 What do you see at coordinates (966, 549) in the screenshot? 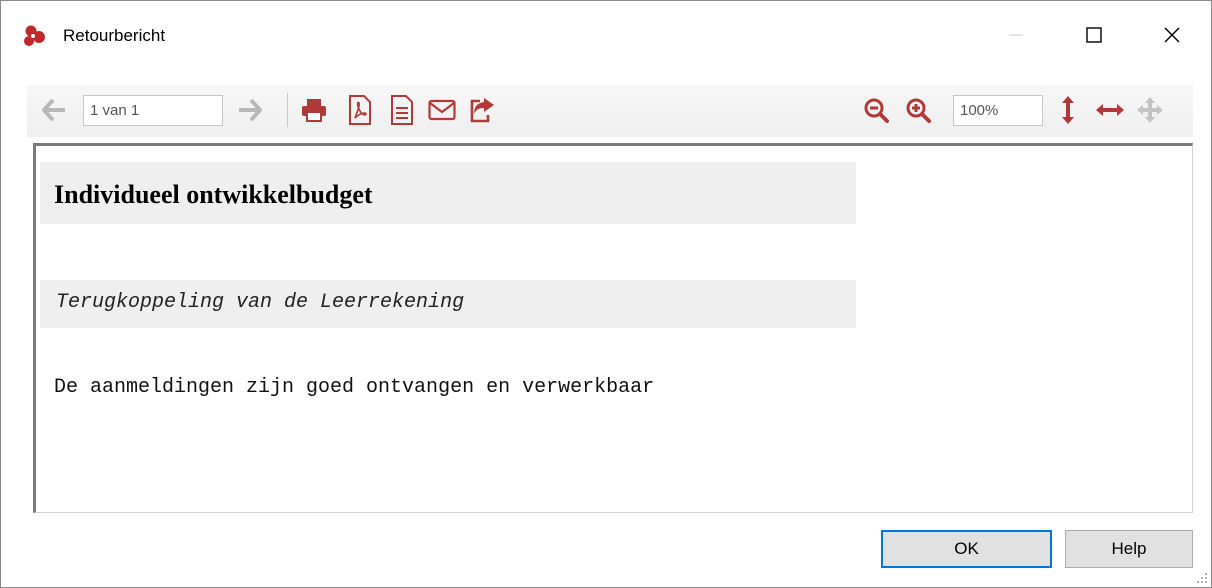
I see `ok-button: OK` at bounding box center [966, 549].